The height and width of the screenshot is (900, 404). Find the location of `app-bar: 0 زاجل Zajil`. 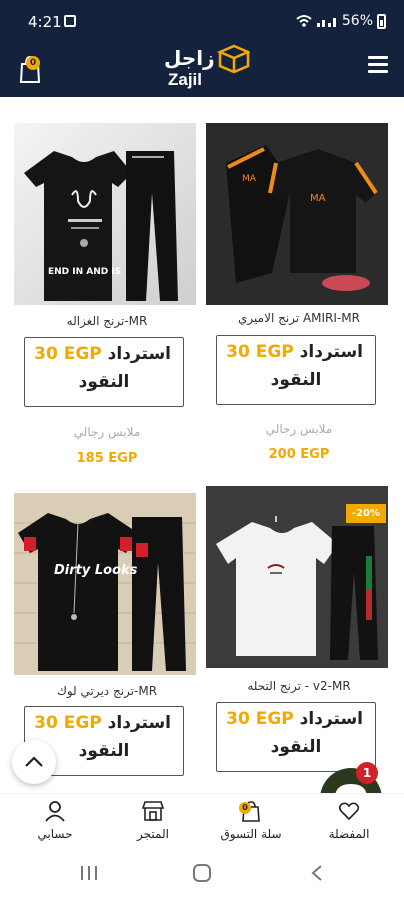

app-bar: 0 زاجل Zajil is located at coordinates (202, 70).